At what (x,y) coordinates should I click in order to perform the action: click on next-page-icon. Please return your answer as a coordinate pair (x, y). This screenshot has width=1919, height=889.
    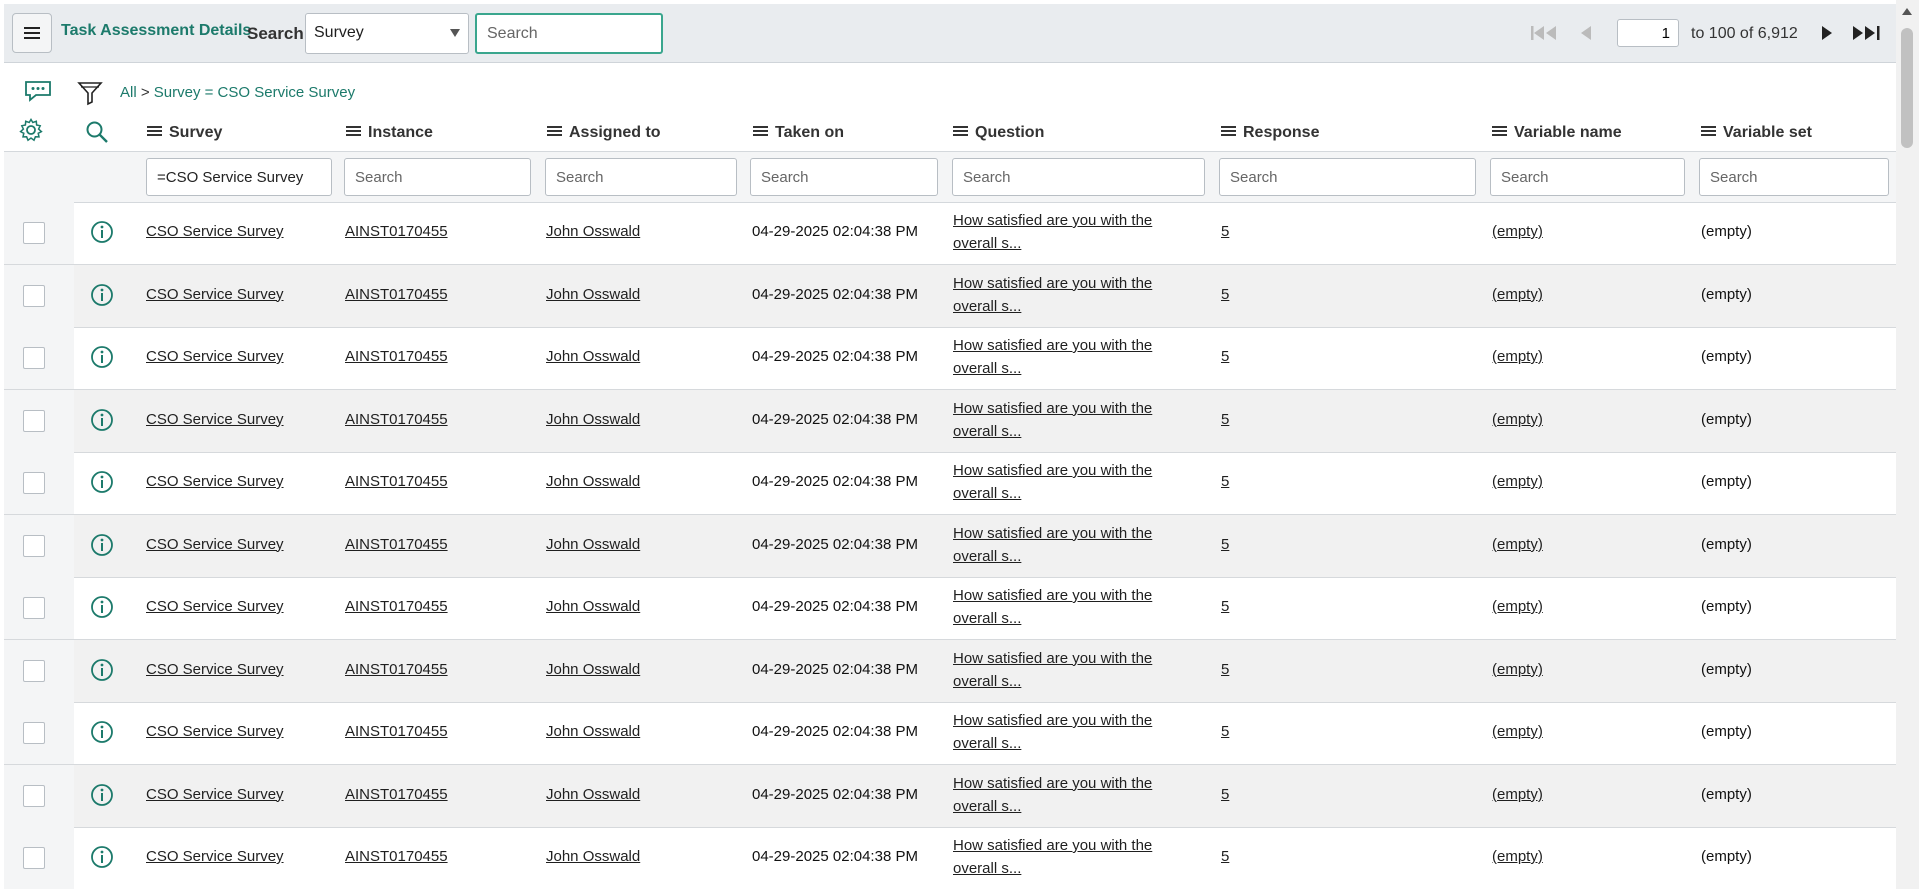
    Looking at the image, I should click on (1827, 33).